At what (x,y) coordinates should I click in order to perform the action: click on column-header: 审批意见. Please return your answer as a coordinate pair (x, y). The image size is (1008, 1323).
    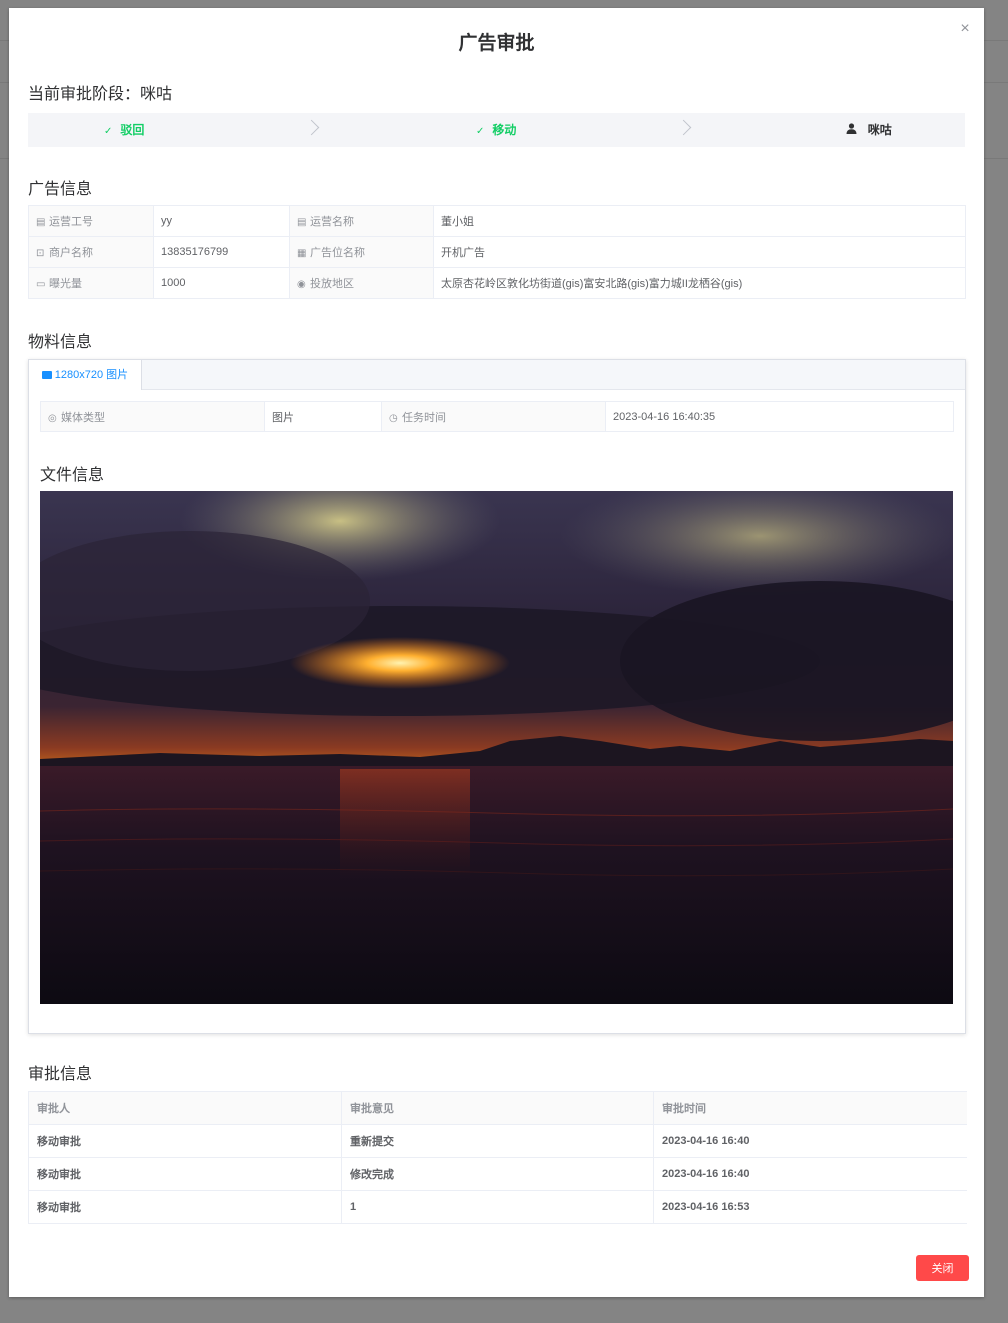
    Looking at the image, I should click on (497, 1108).